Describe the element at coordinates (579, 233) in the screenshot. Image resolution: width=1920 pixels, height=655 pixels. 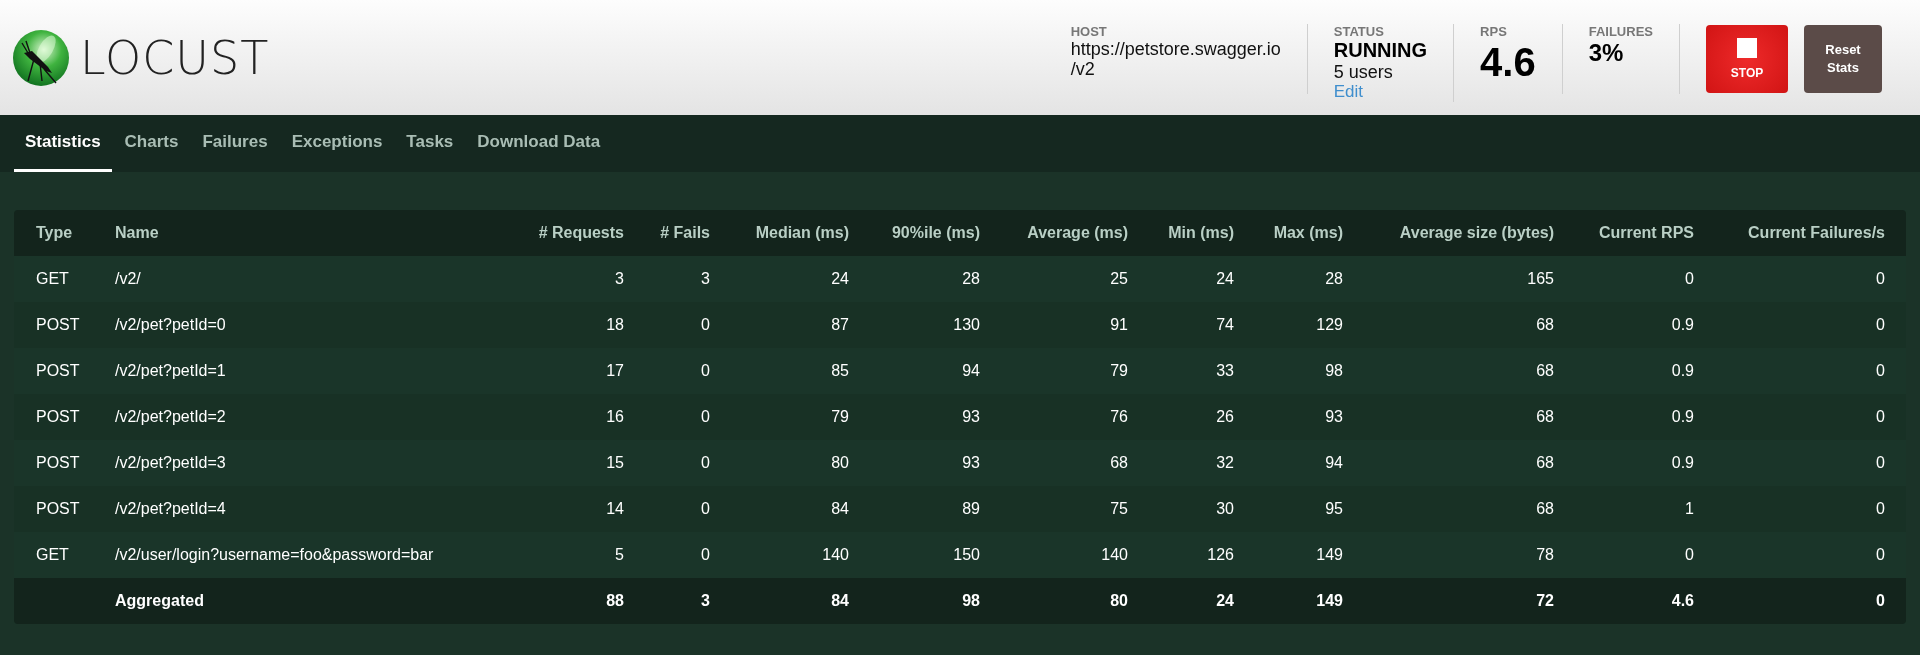
I see `column-header: # Requests` at that location.